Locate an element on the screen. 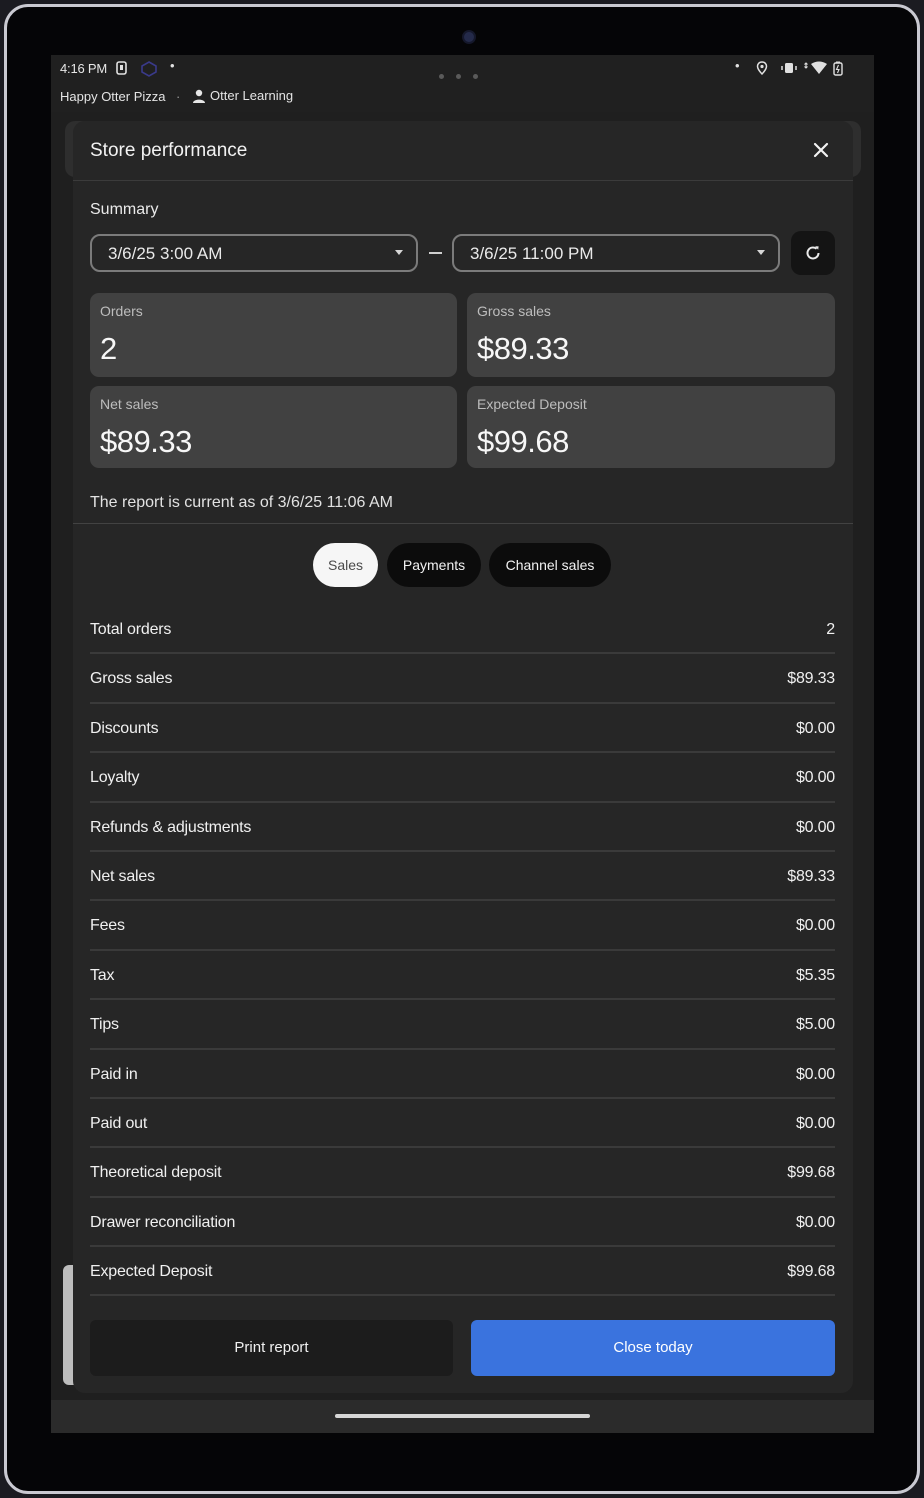 This screenshot has width=924, height=1498. table-row: Tax $5.35 is located at coordinates (462, 976).